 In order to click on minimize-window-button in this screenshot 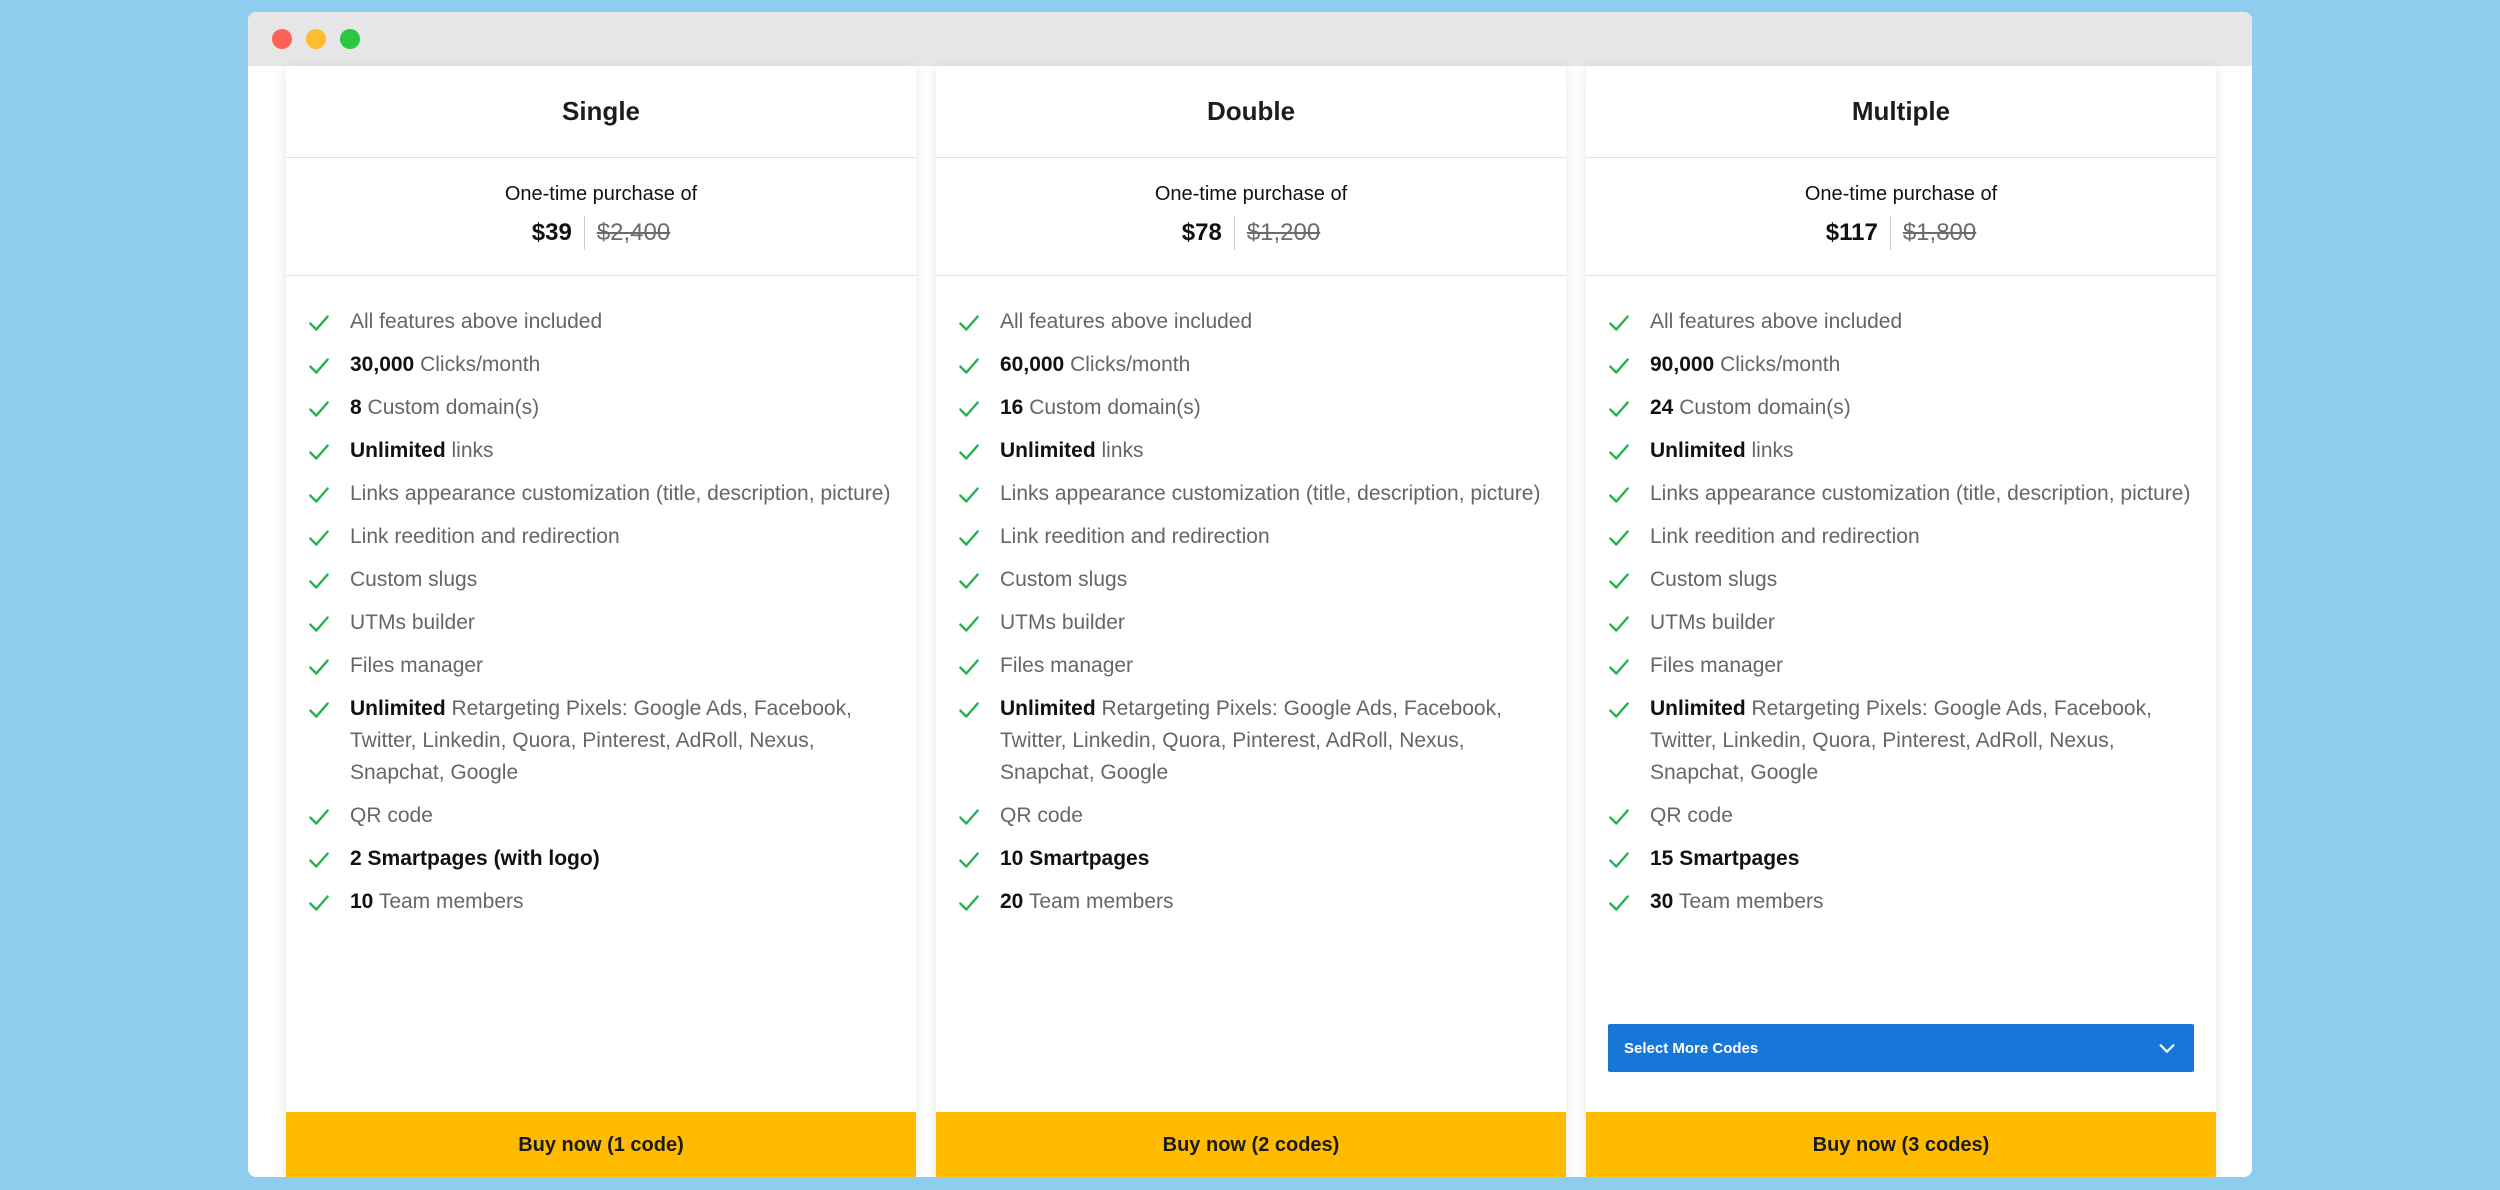, I will do `click(316, 39)`.